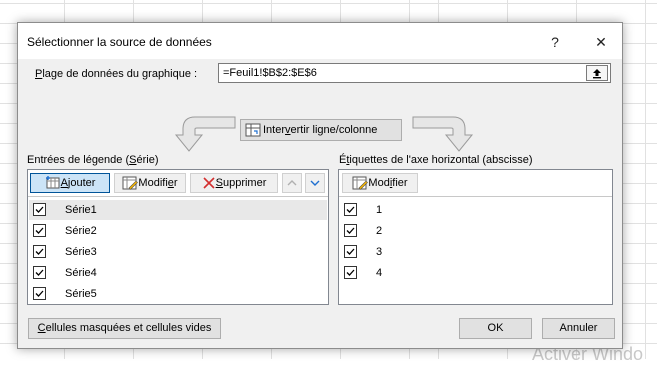  Describe the element at coordinates (601, 42) in the screenshot. I see `close-button: ✕` at that location.